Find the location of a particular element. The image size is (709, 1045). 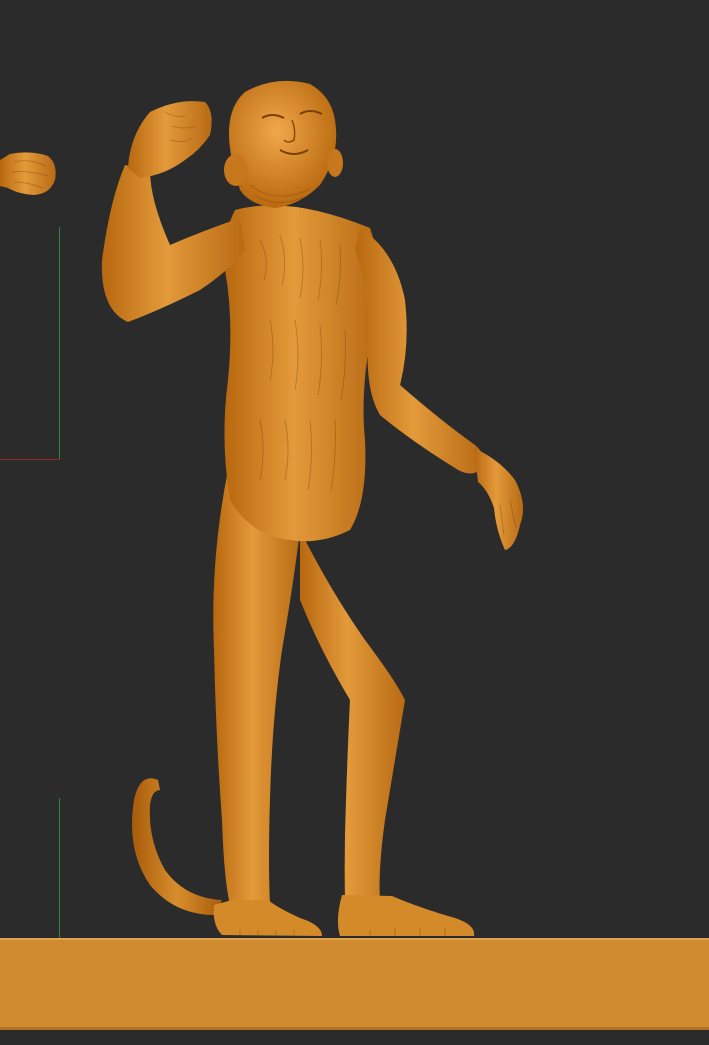

monkey-torso is located at coordinates (301, 373).